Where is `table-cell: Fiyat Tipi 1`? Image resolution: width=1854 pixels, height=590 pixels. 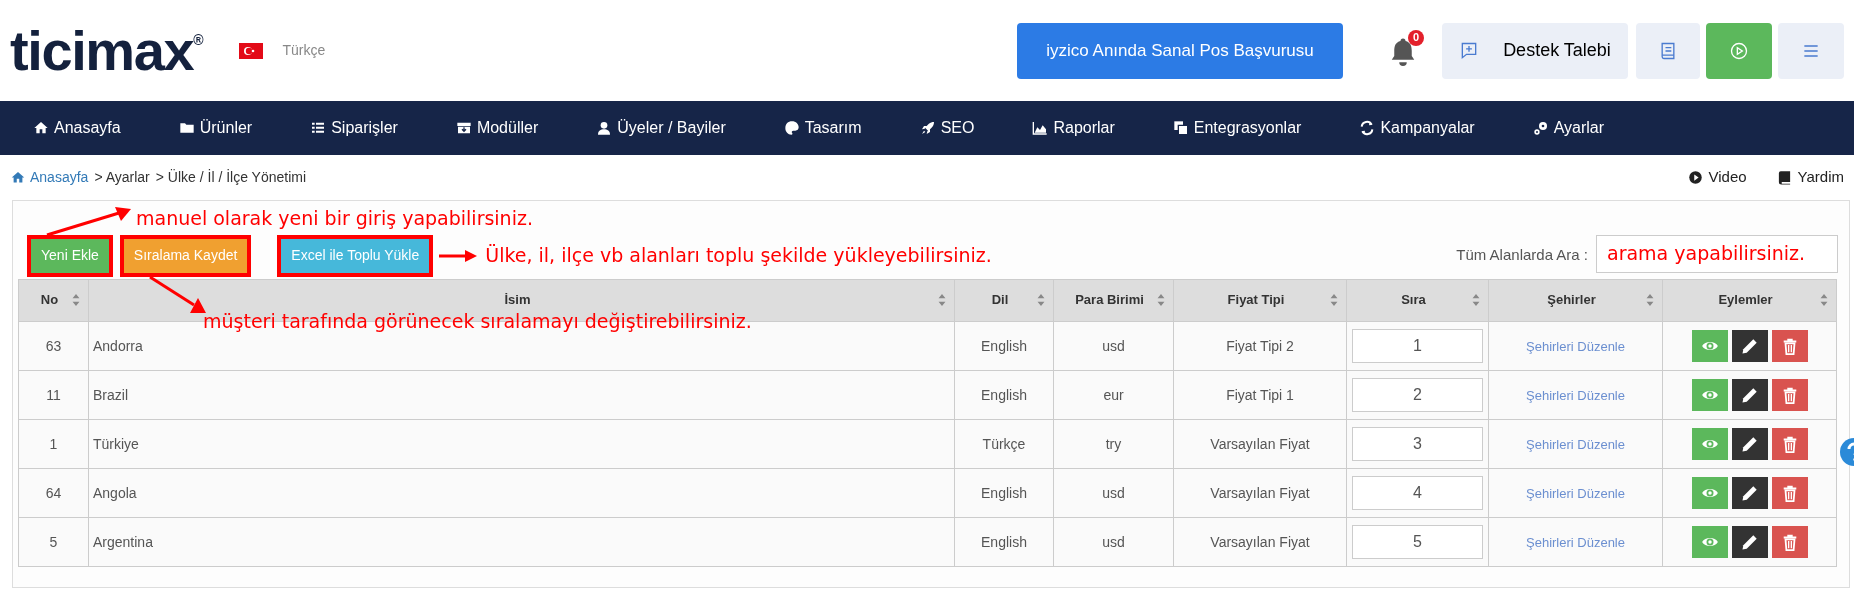
table-cell: Fiyat Tipi 1 is located at coordinates (1260, 394).